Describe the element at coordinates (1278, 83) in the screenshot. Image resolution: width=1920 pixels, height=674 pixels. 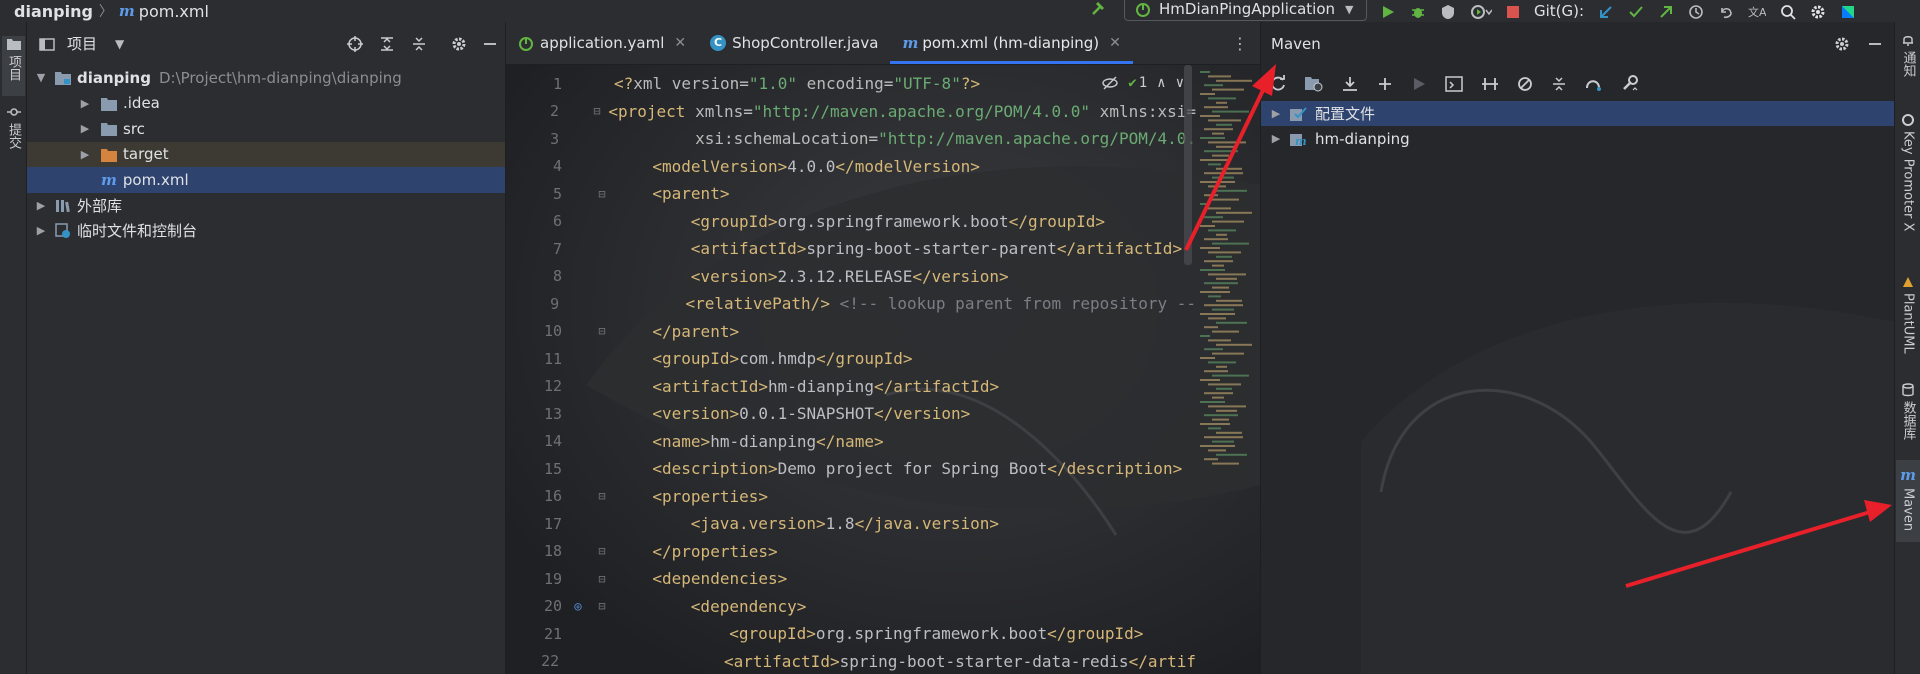
I see `reload-maven-projects-icon` at that location.